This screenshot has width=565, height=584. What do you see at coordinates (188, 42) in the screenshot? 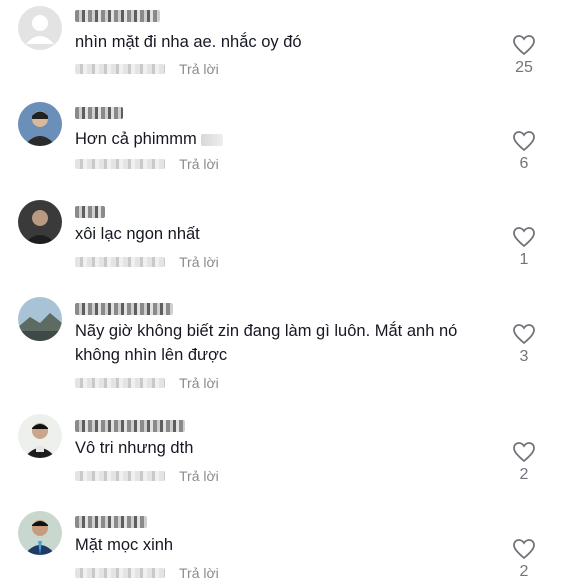
I see `comment-text: nhìn mặt đi nha ae. nhắc oy đó` at bounding box center [188, 42].